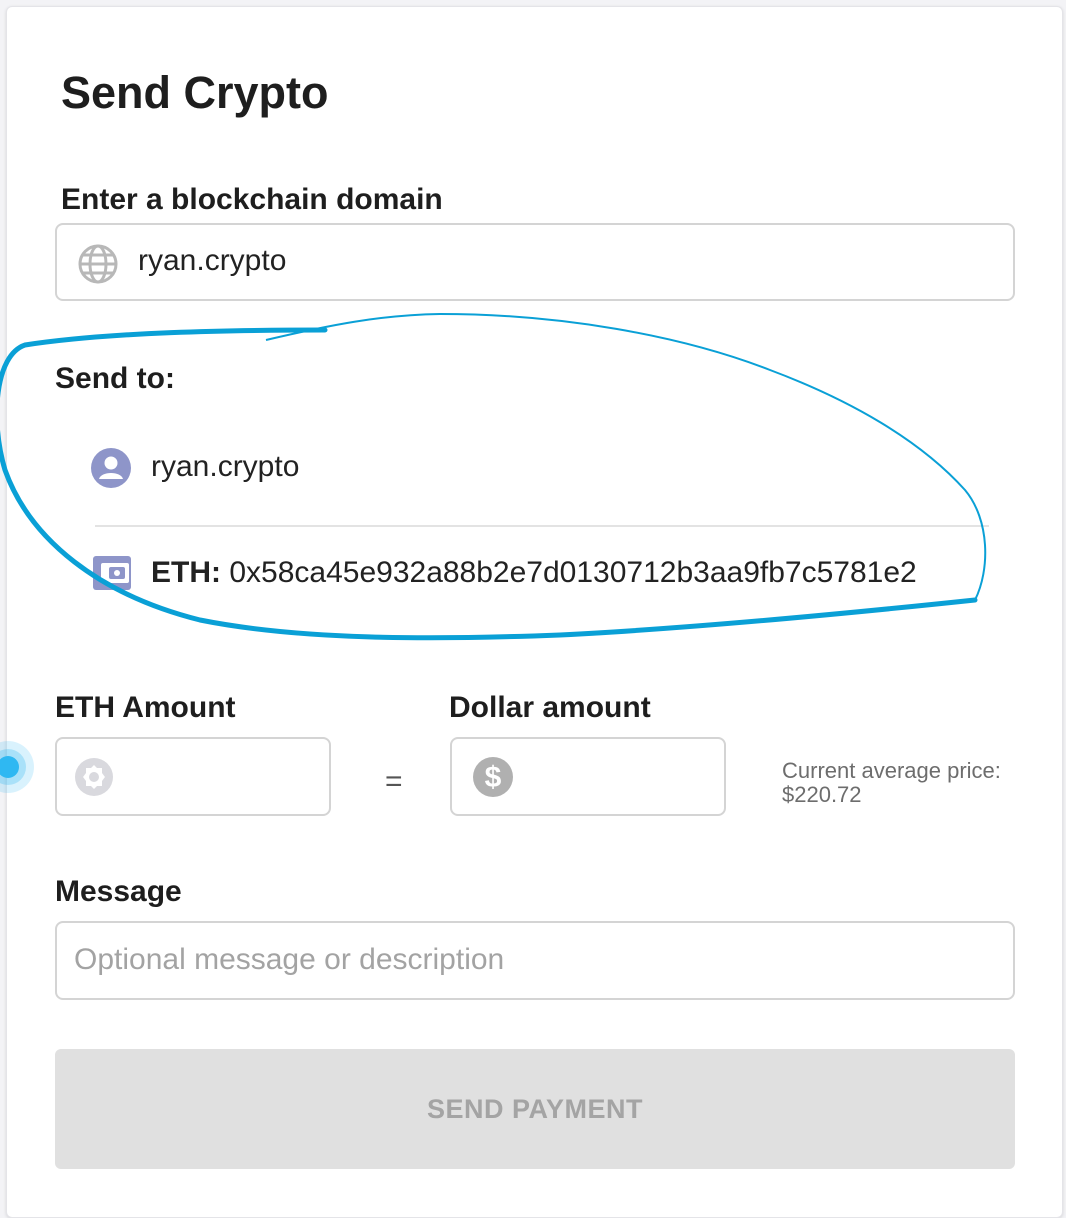 This screenshot has height=1218, width=1066. Describe the element at coordinates (145, 707) in the screenshot. I see `eth-amount-label: ETH Amount` at that location.